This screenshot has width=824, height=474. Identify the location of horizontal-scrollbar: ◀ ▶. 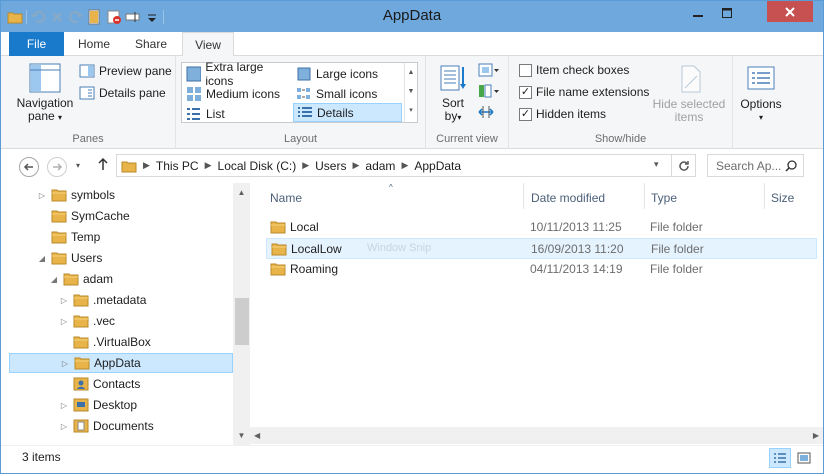
(536, 435).